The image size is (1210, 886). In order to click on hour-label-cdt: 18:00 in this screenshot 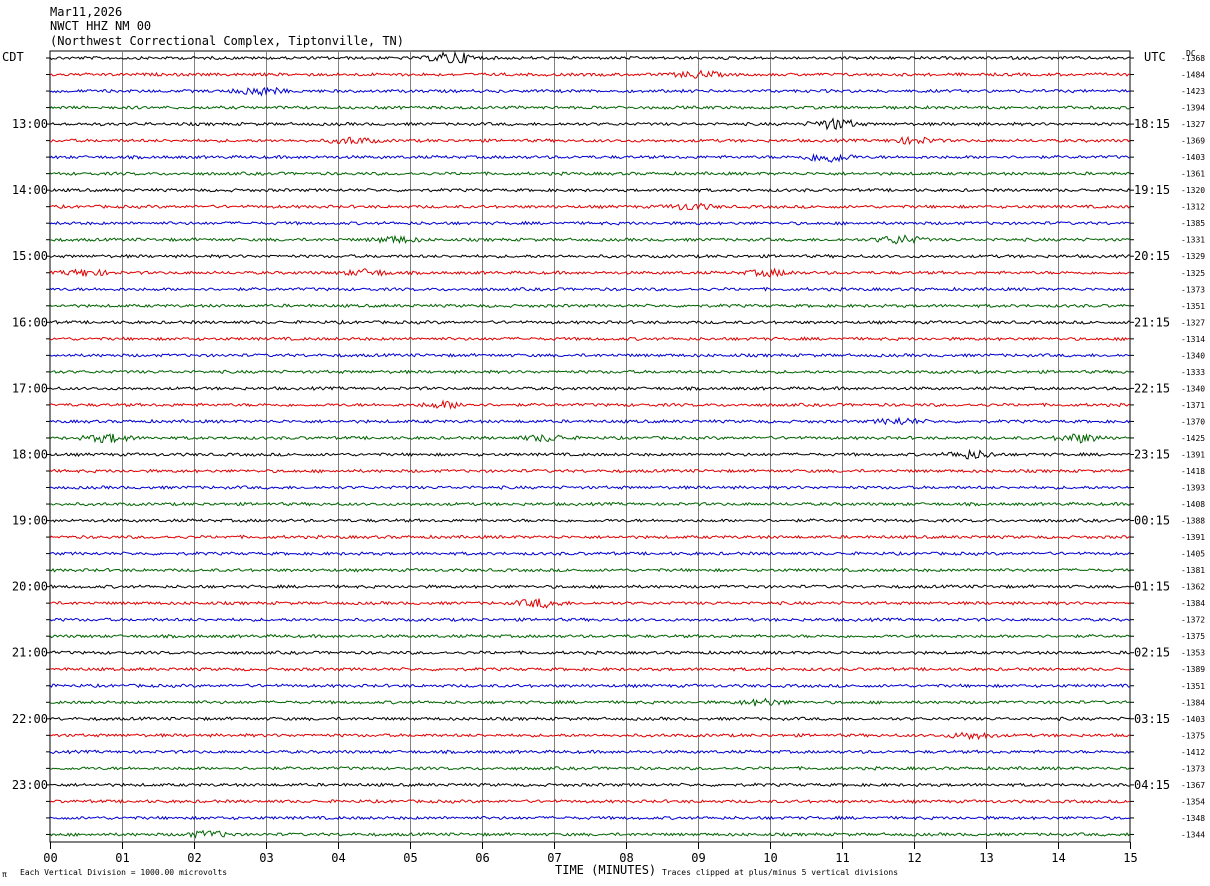, I will do `click(30, 454)`.